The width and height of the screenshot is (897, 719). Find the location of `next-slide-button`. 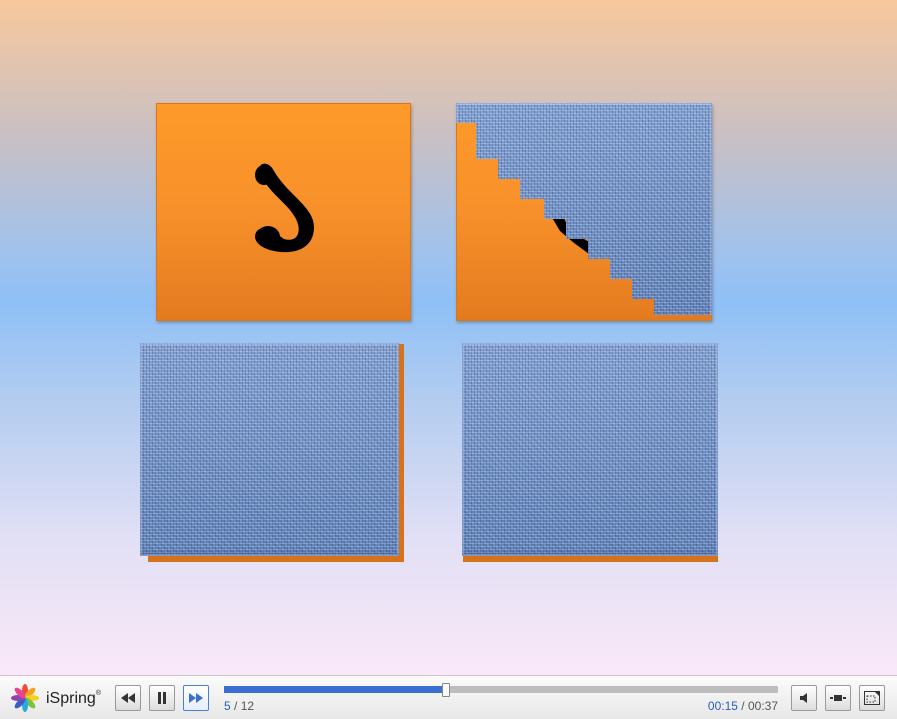

next-slide-button is located at coordinates (196, 698).